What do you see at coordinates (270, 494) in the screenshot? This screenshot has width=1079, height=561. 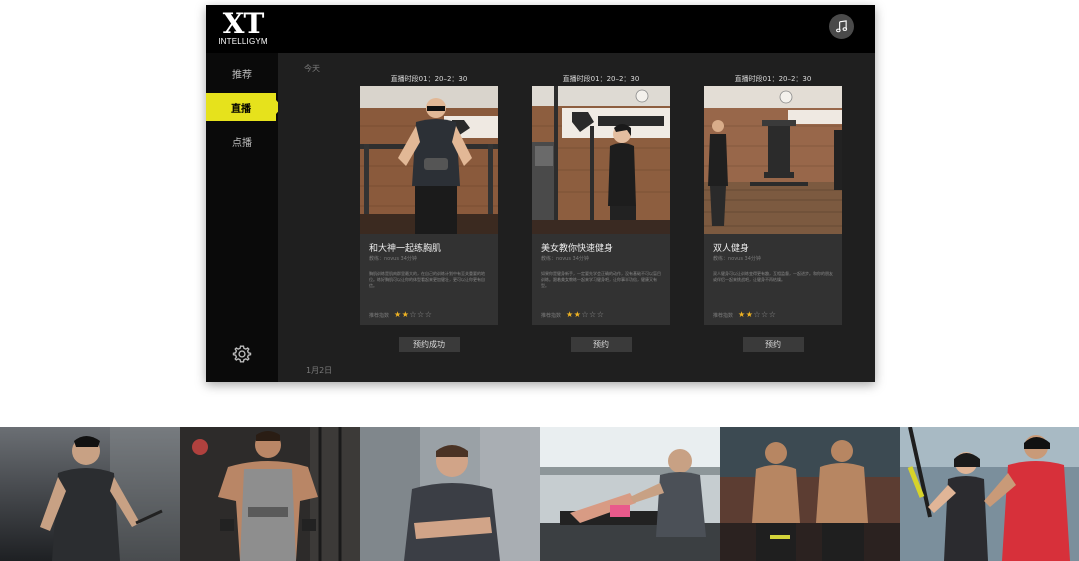 I see `photo-muscular-man-gym` at bounding box center [270, 494].